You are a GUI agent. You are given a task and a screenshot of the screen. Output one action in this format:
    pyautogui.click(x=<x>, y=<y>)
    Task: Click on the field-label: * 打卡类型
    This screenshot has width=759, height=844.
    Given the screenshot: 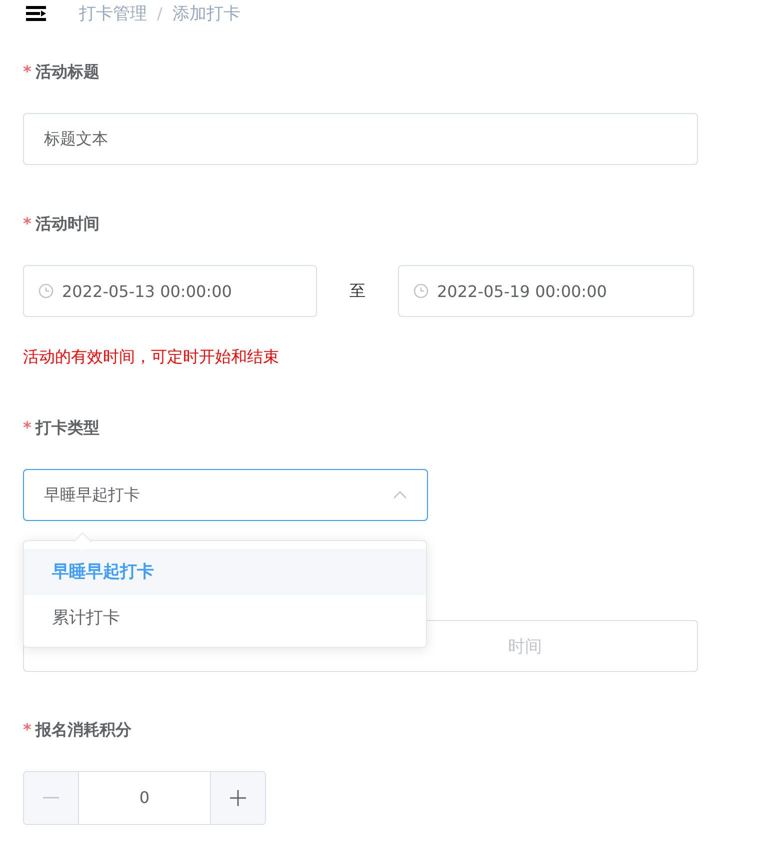 What is the action you would take?
    pyautogui.click(x=61, y=428)
    